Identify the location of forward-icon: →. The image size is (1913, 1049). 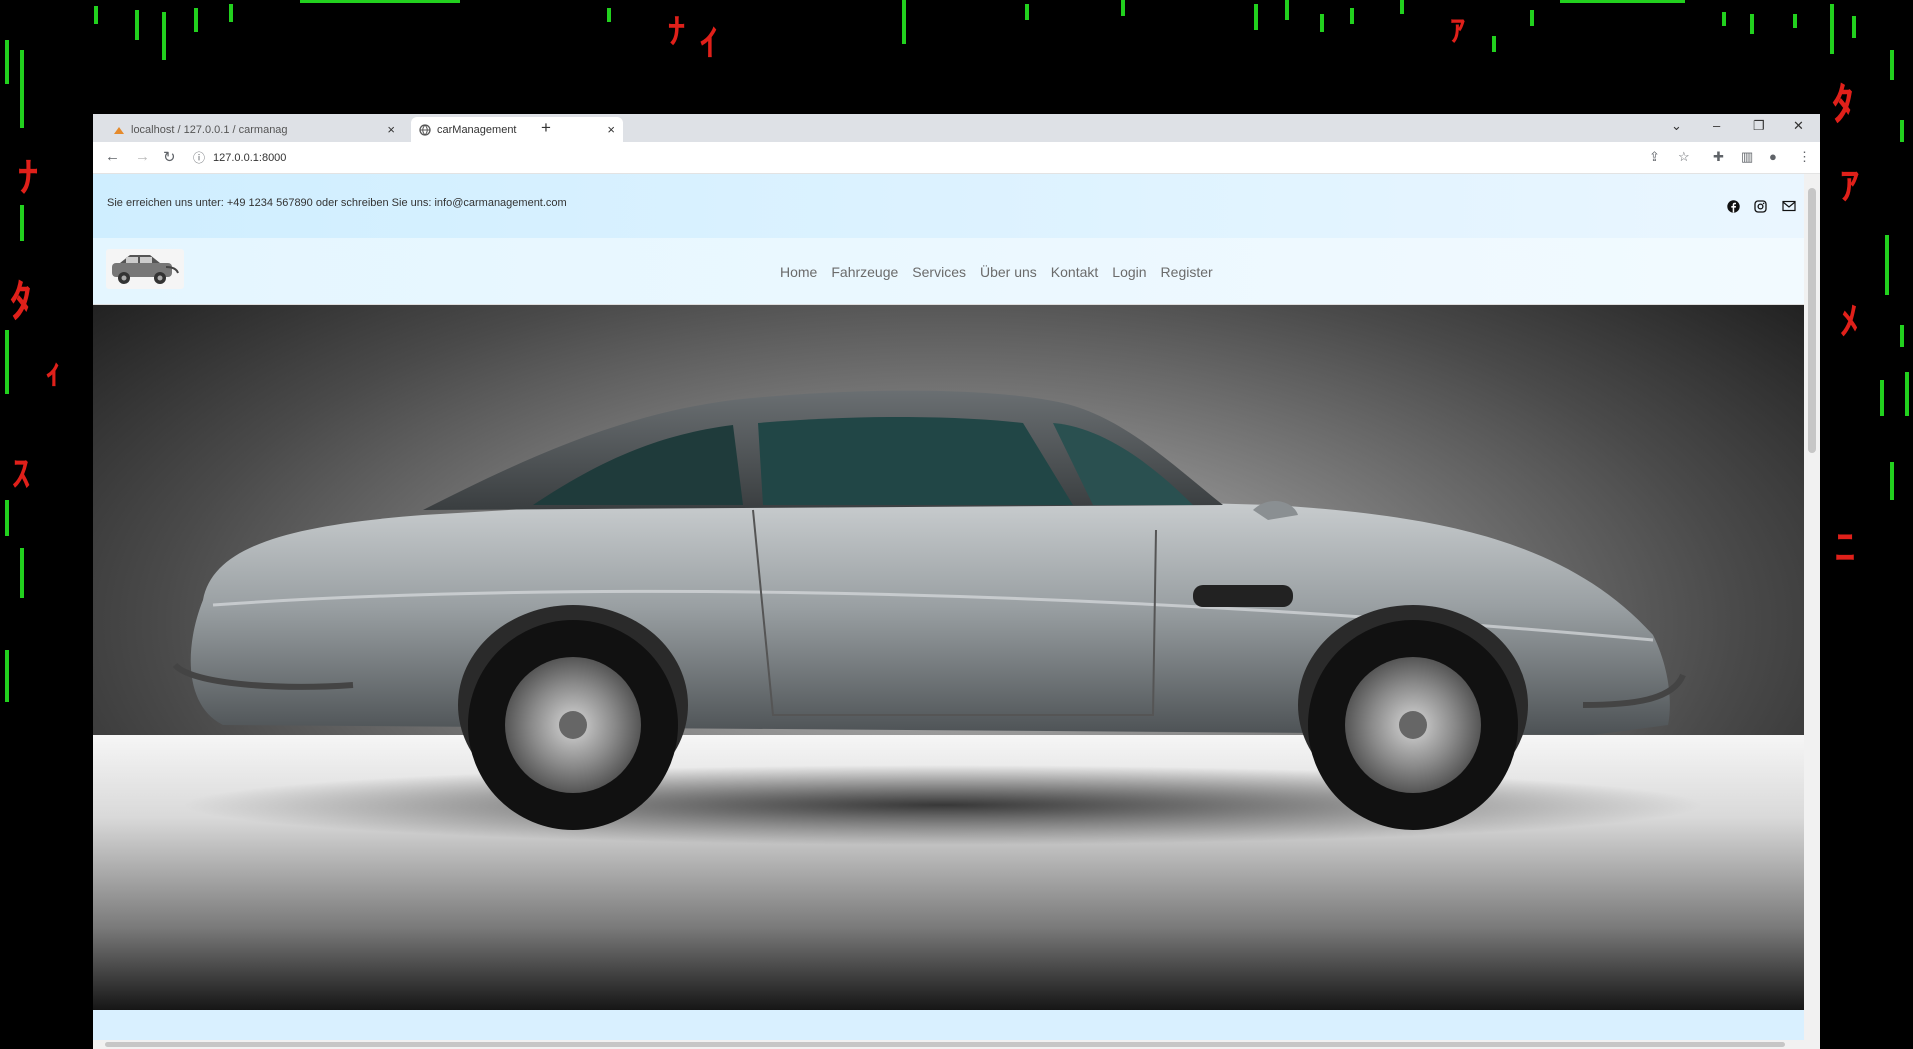
(142, 156).